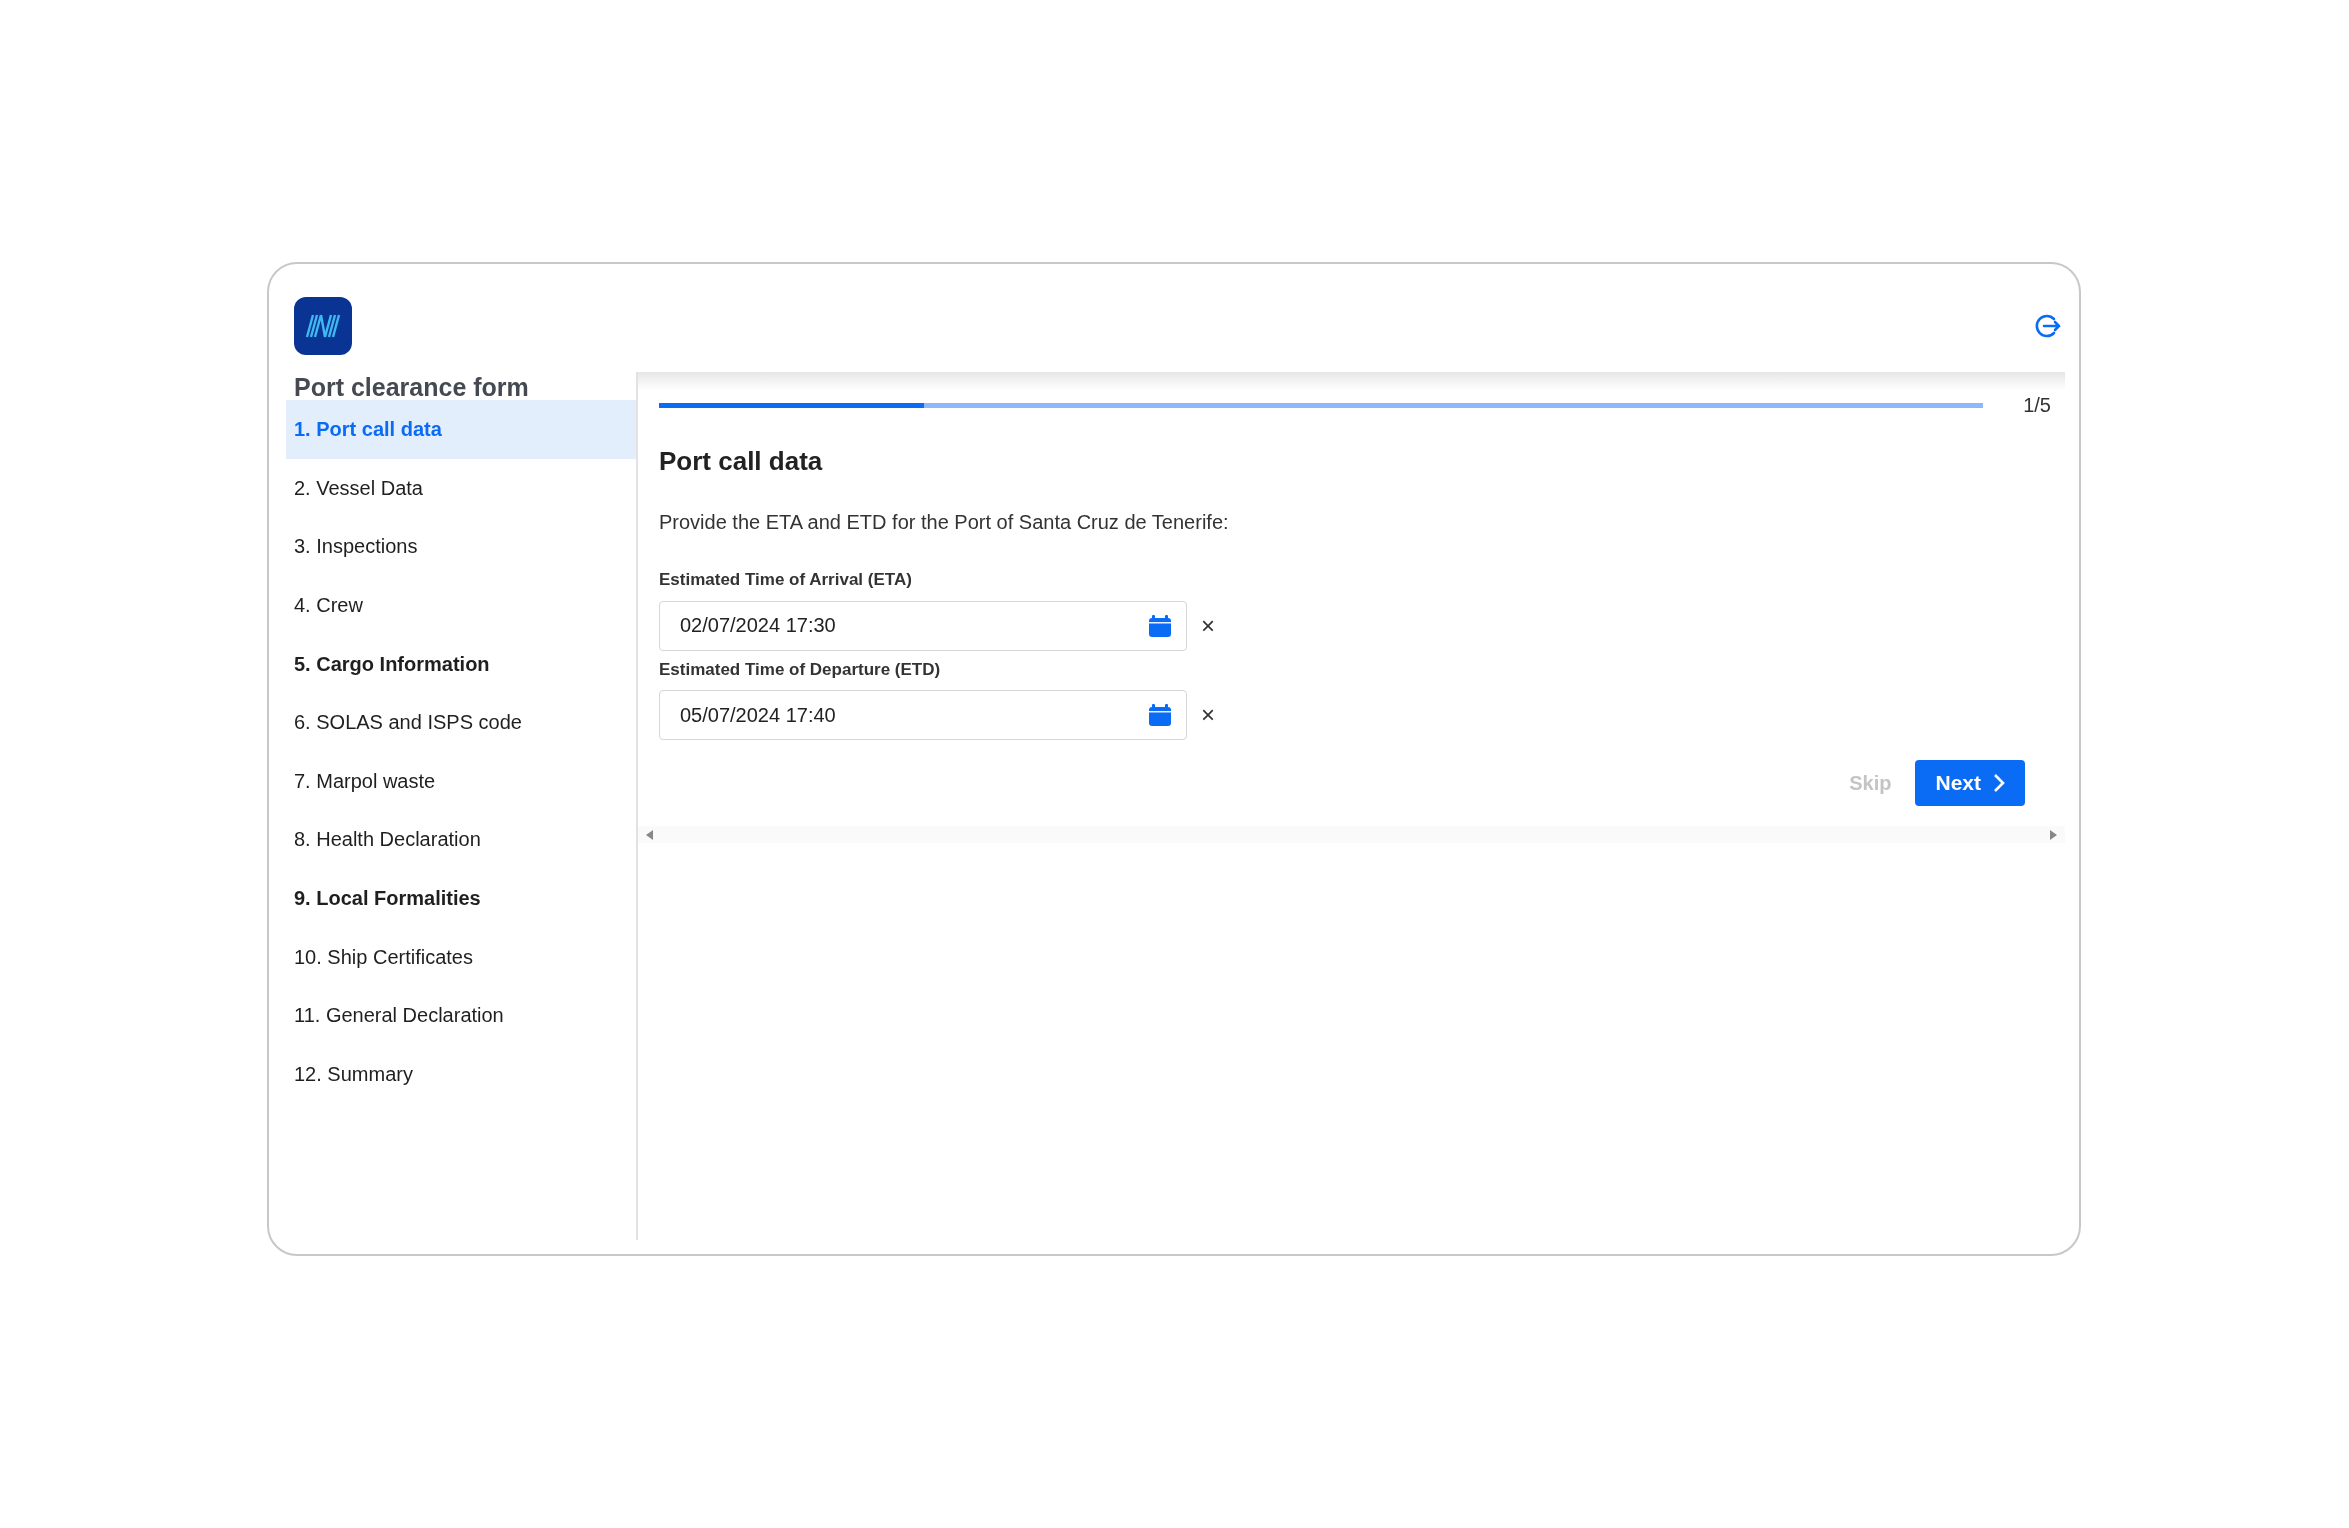 The width and height of the screenshot is (2349, 1528). What do you see at coordinates (741, 461) in the screenshot?
I see `section-heading: Port call data` at bounding box center [741, 461].